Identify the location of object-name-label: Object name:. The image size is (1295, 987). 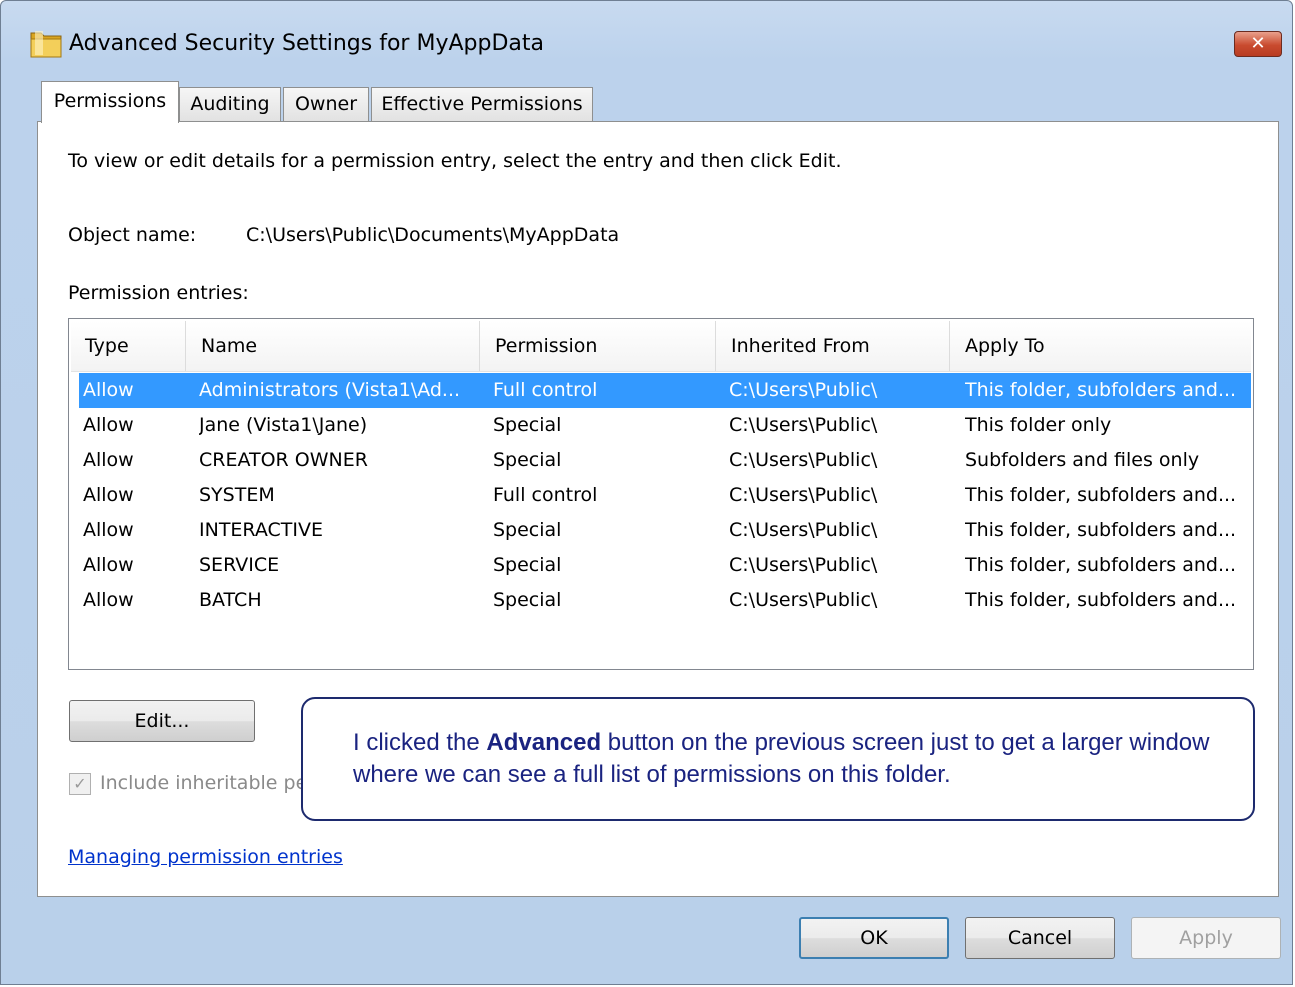
(132, 235).